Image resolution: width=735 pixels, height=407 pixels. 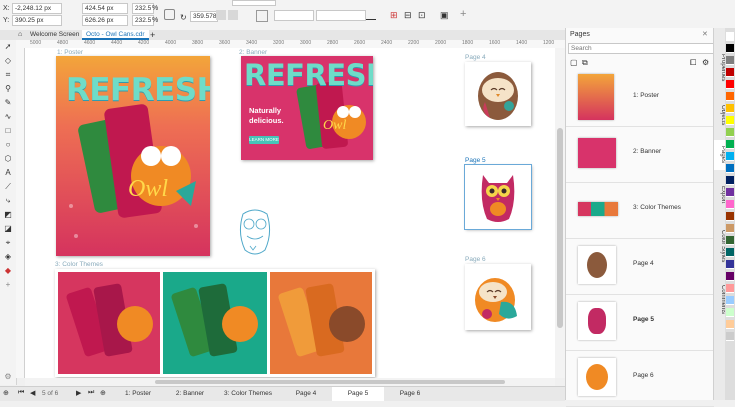 I want to click on weld-icon: ▣, so click(x=444, y=15).